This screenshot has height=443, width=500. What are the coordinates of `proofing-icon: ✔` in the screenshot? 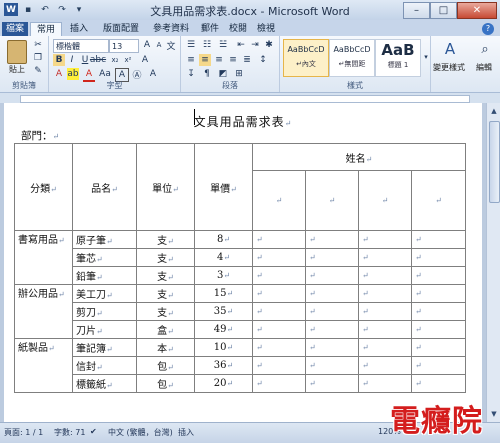 It's located at (93, 431).